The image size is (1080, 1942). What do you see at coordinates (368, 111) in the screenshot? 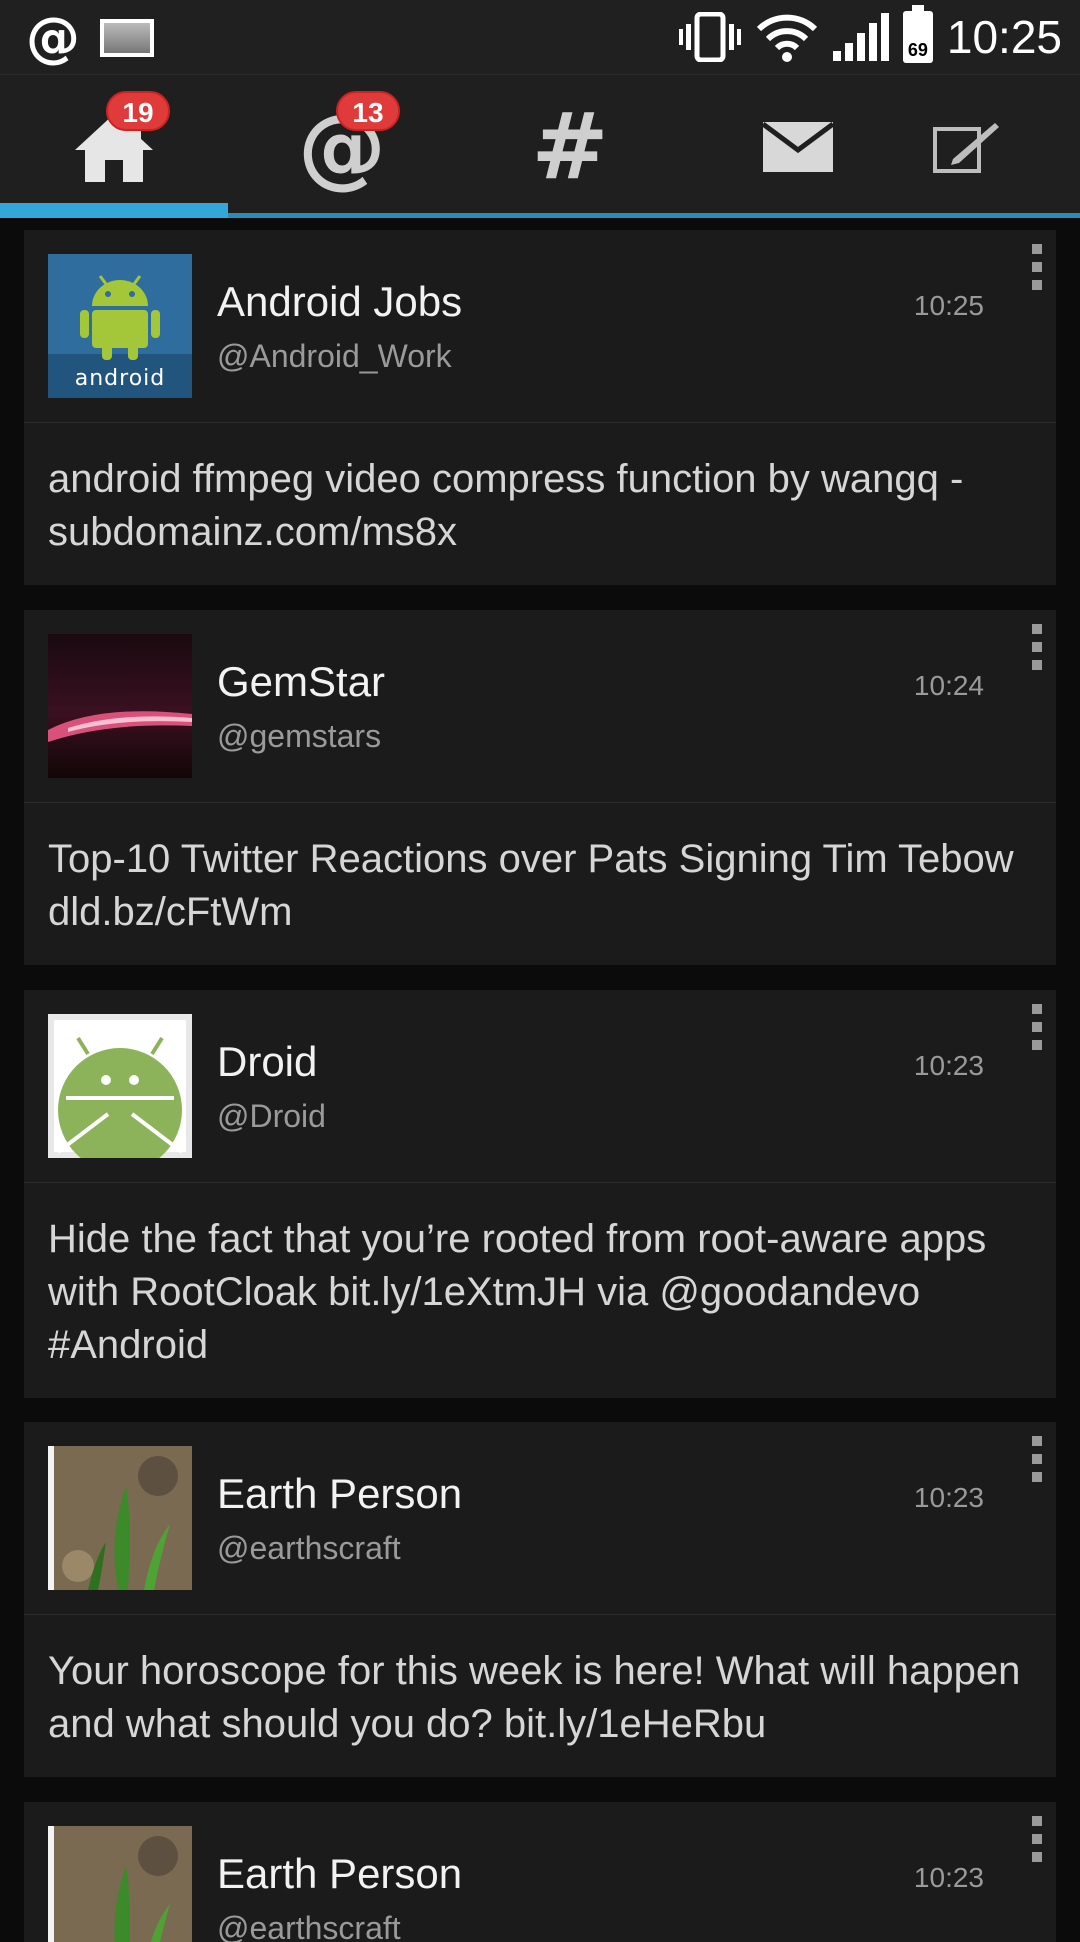
I see `mentions-badge: 13` at bounding box center [368, 111].